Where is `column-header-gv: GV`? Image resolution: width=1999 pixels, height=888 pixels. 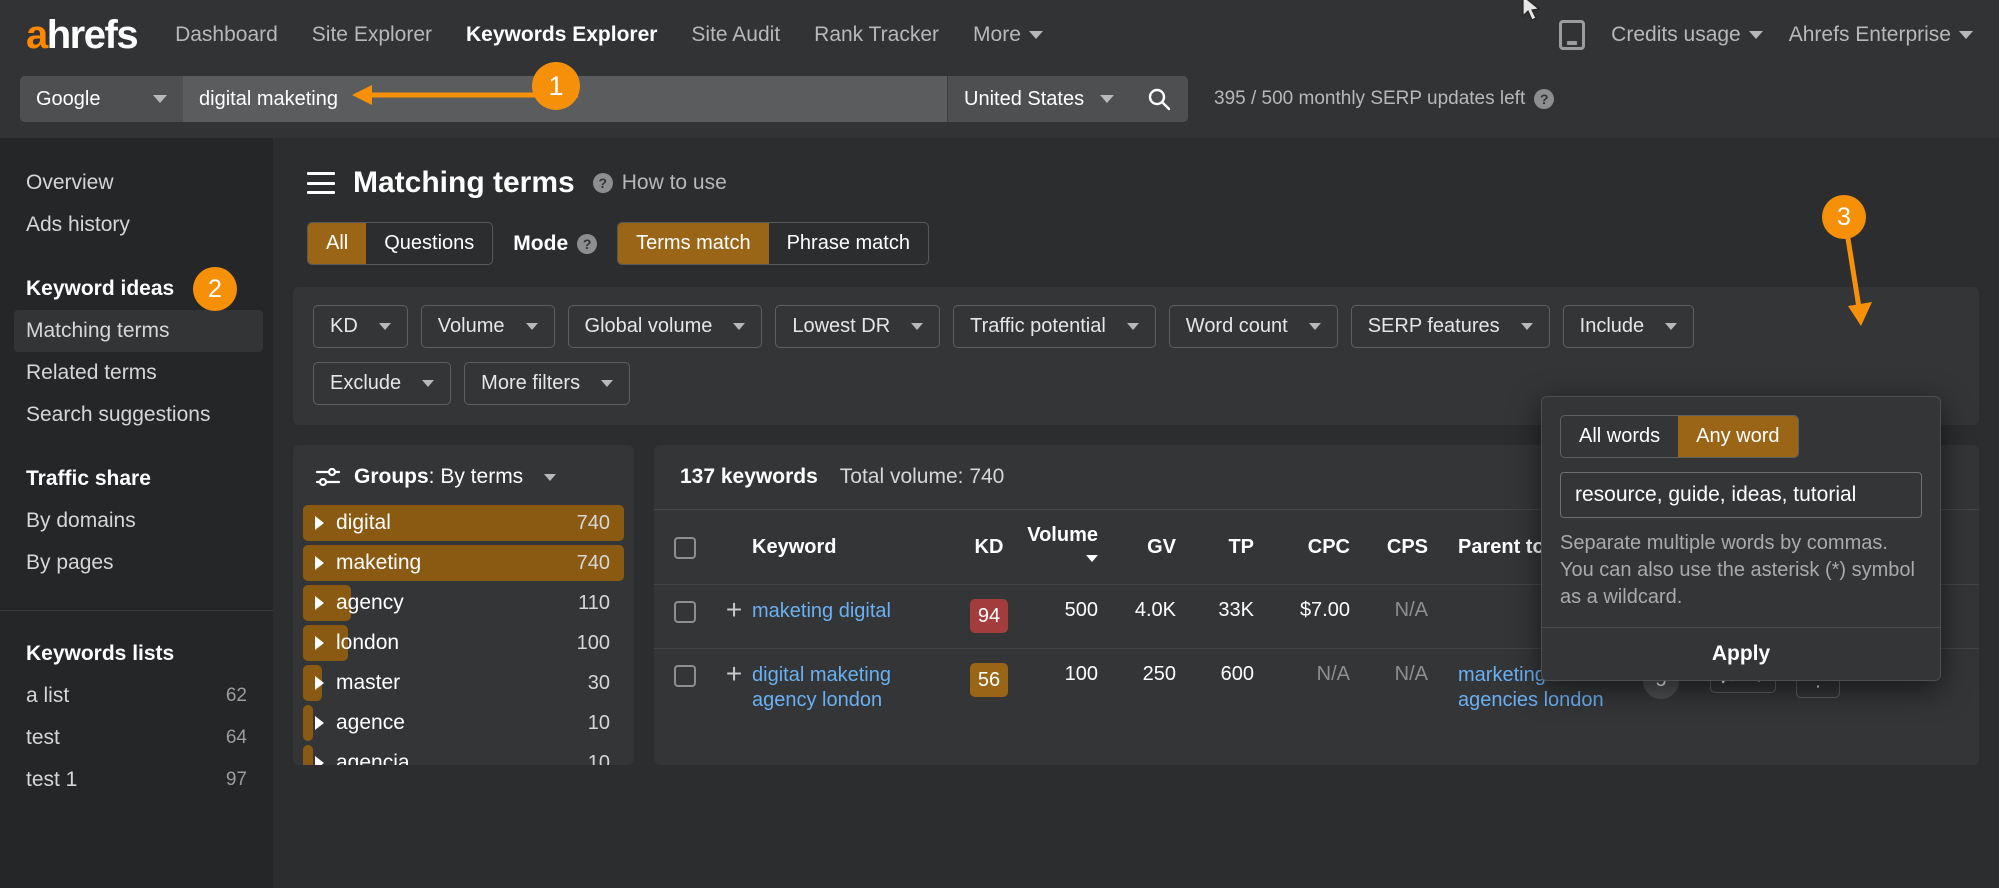
column-header-gv: GV is located at coordinates (1143, 547).